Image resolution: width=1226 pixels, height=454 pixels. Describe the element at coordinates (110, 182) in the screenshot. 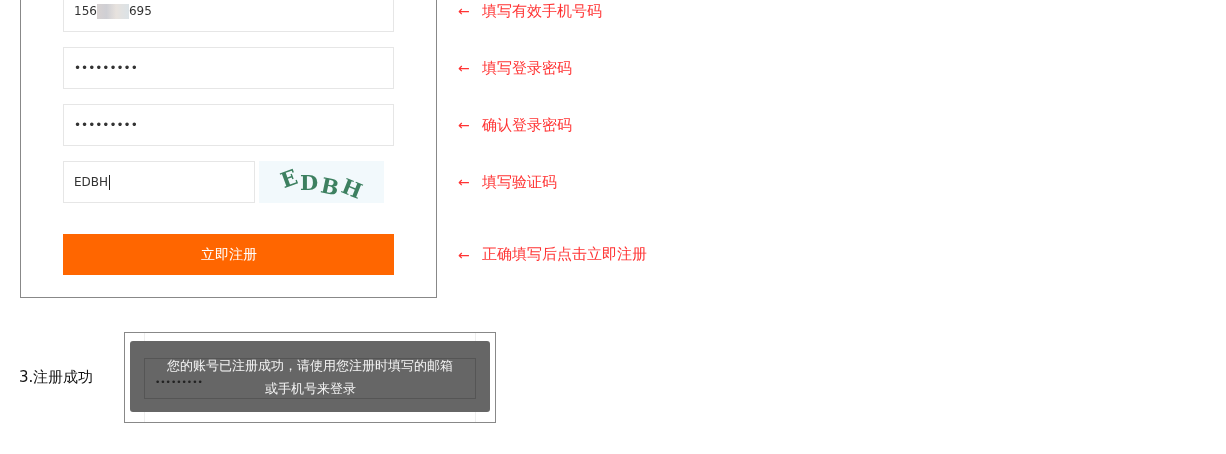

I see `text-cursor` at that location.